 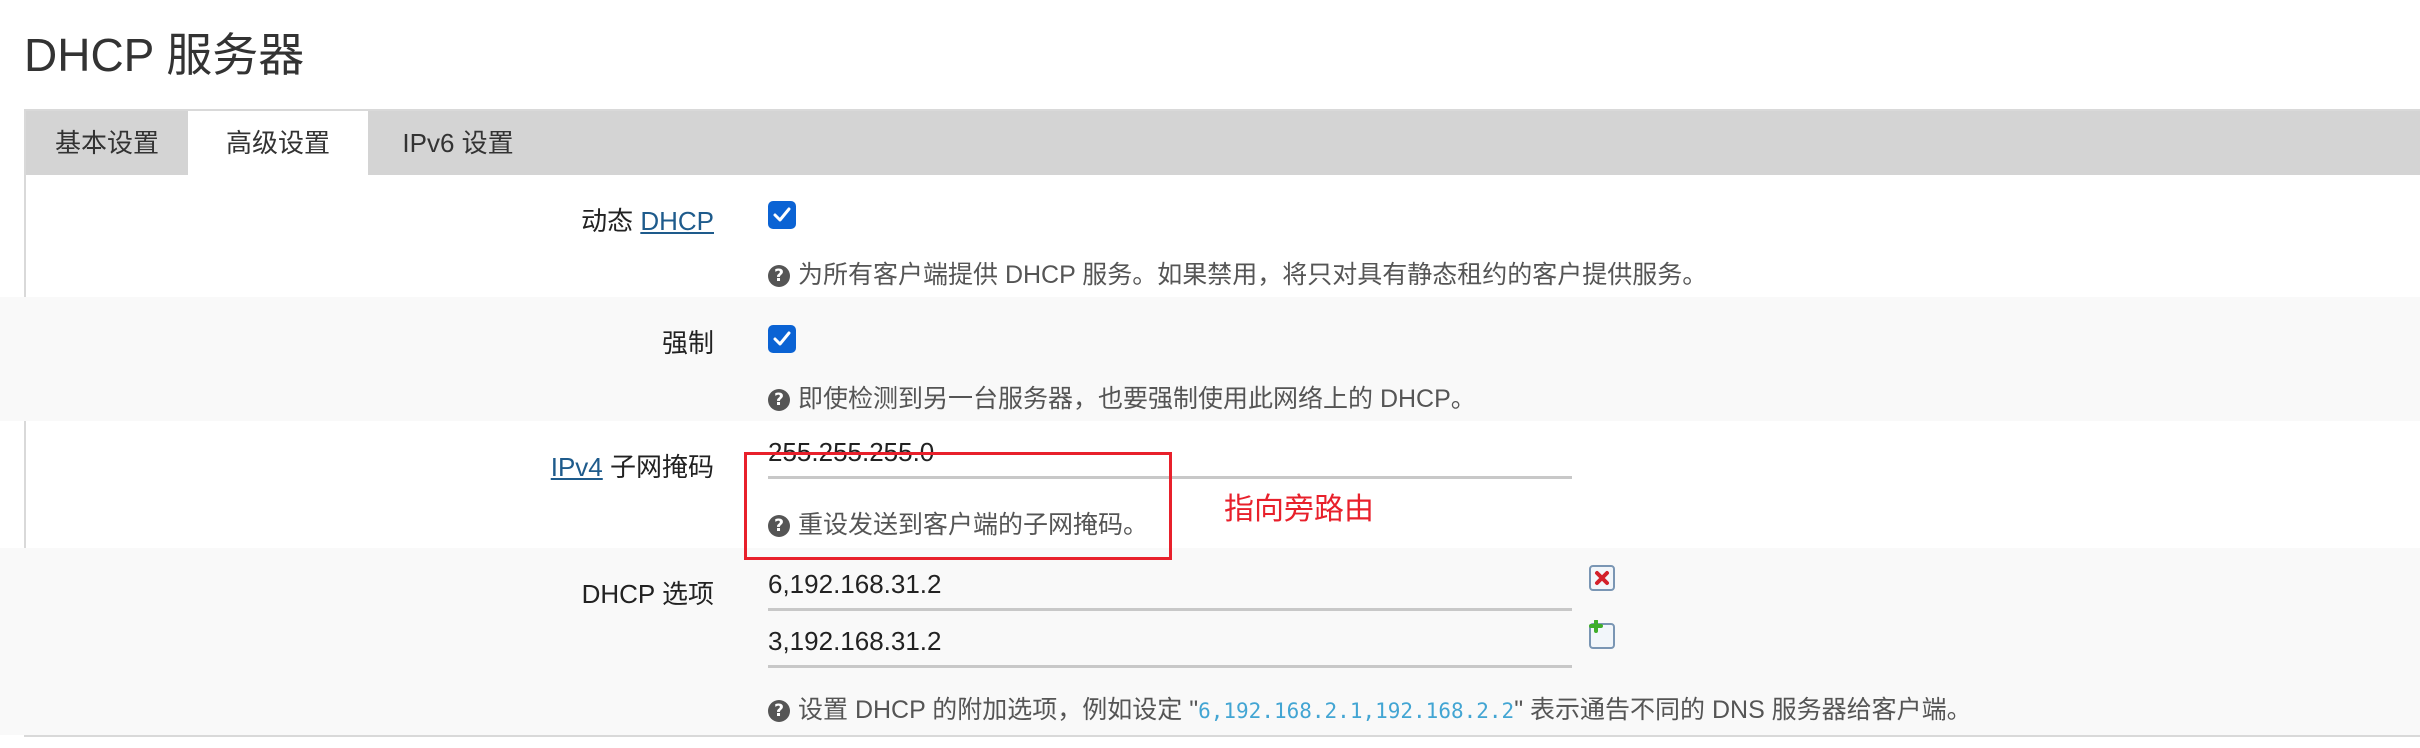 What do you see at coordinates (611, 221) in the screenshot?
I see `dynamic-dhcp-label-text: 动态` at bounding box center [611, 221].